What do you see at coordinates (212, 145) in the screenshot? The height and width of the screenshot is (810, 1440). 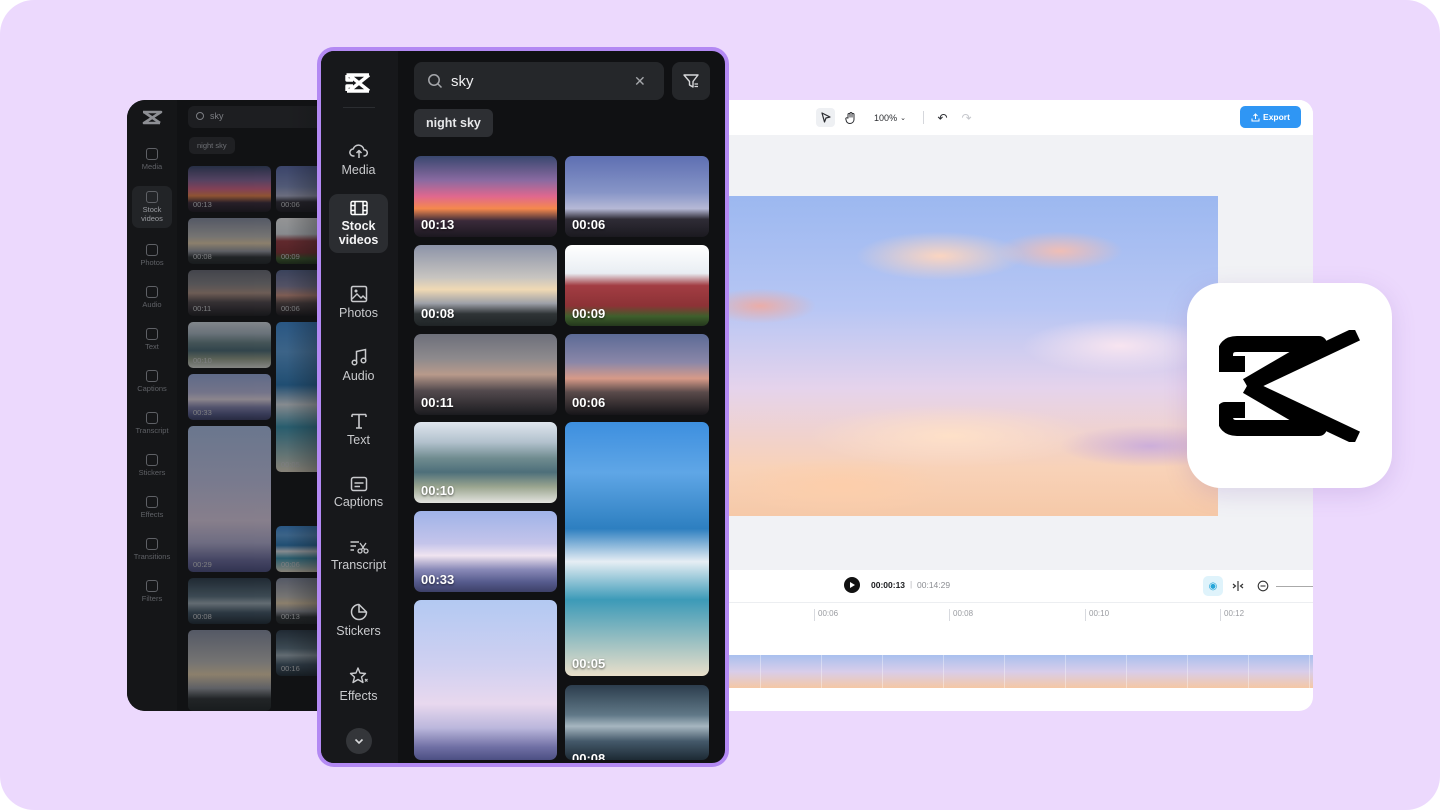 I see `bg-suggestion-chip: night sky` at bounding box center [212, 145].